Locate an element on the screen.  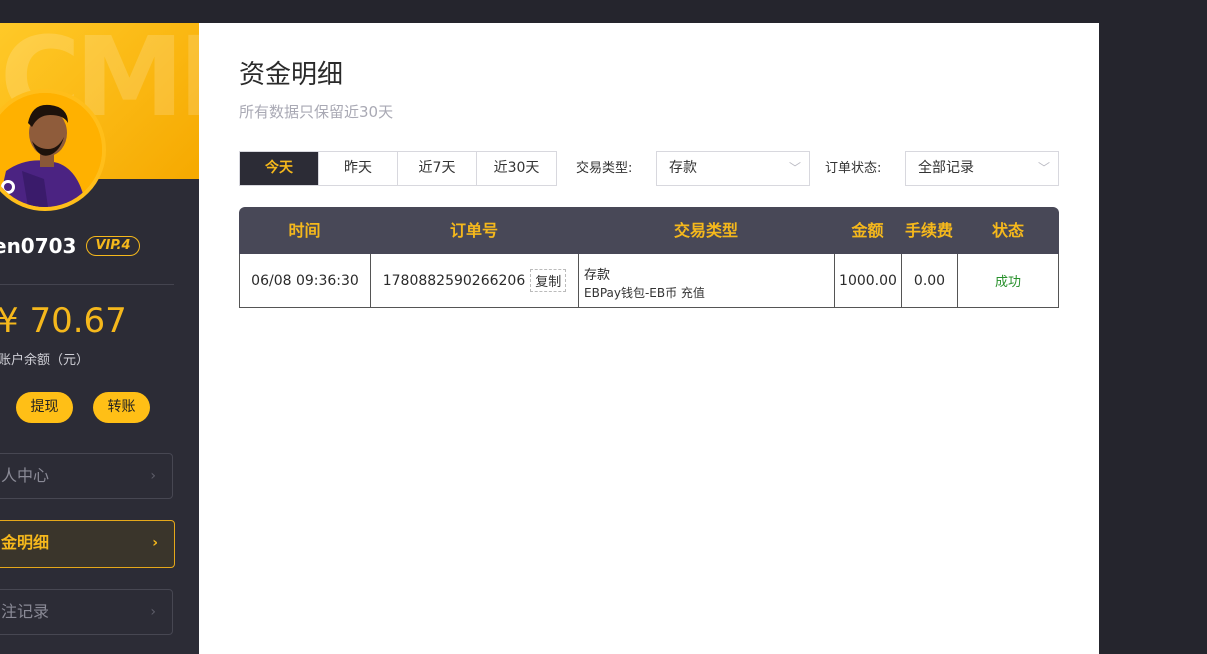
sidebar-item-label: 人中心 is located at coordinates (25, 475).